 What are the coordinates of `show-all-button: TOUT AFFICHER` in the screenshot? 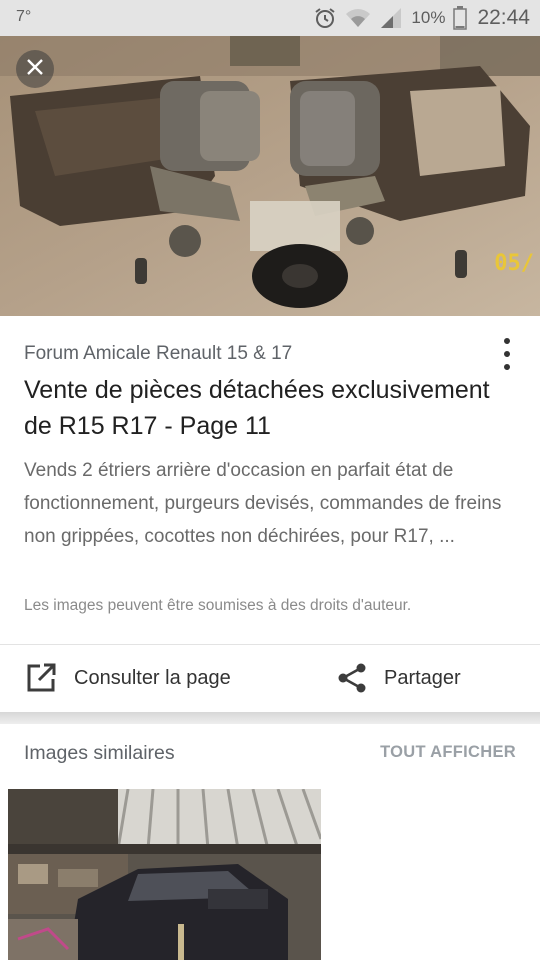 It's located at (448, 752).